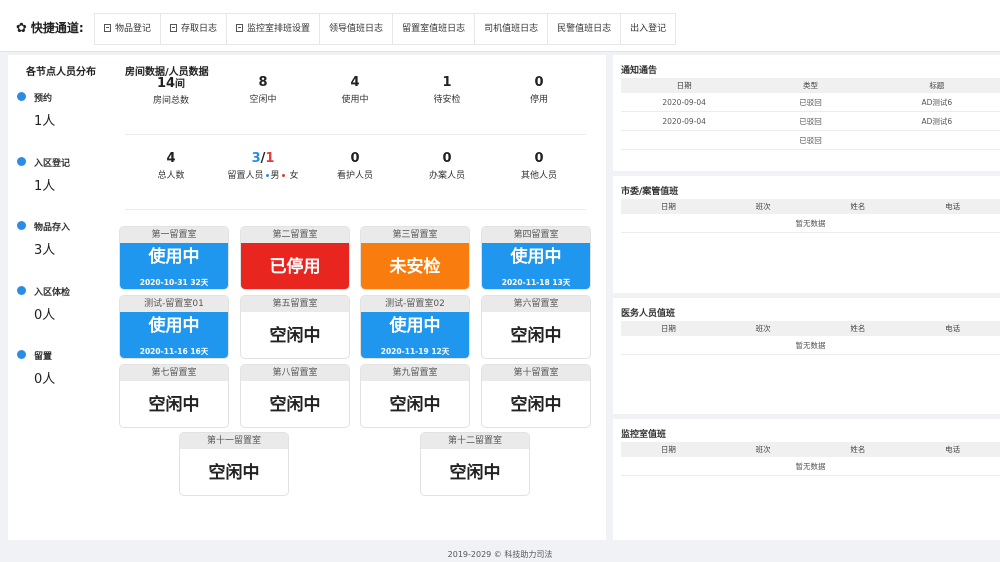 The height and width of the screenshot is (562, 1000). Describe the element at coordinates (810, 140) in the screenshot. I see `table-row: 已驳回` at that location.